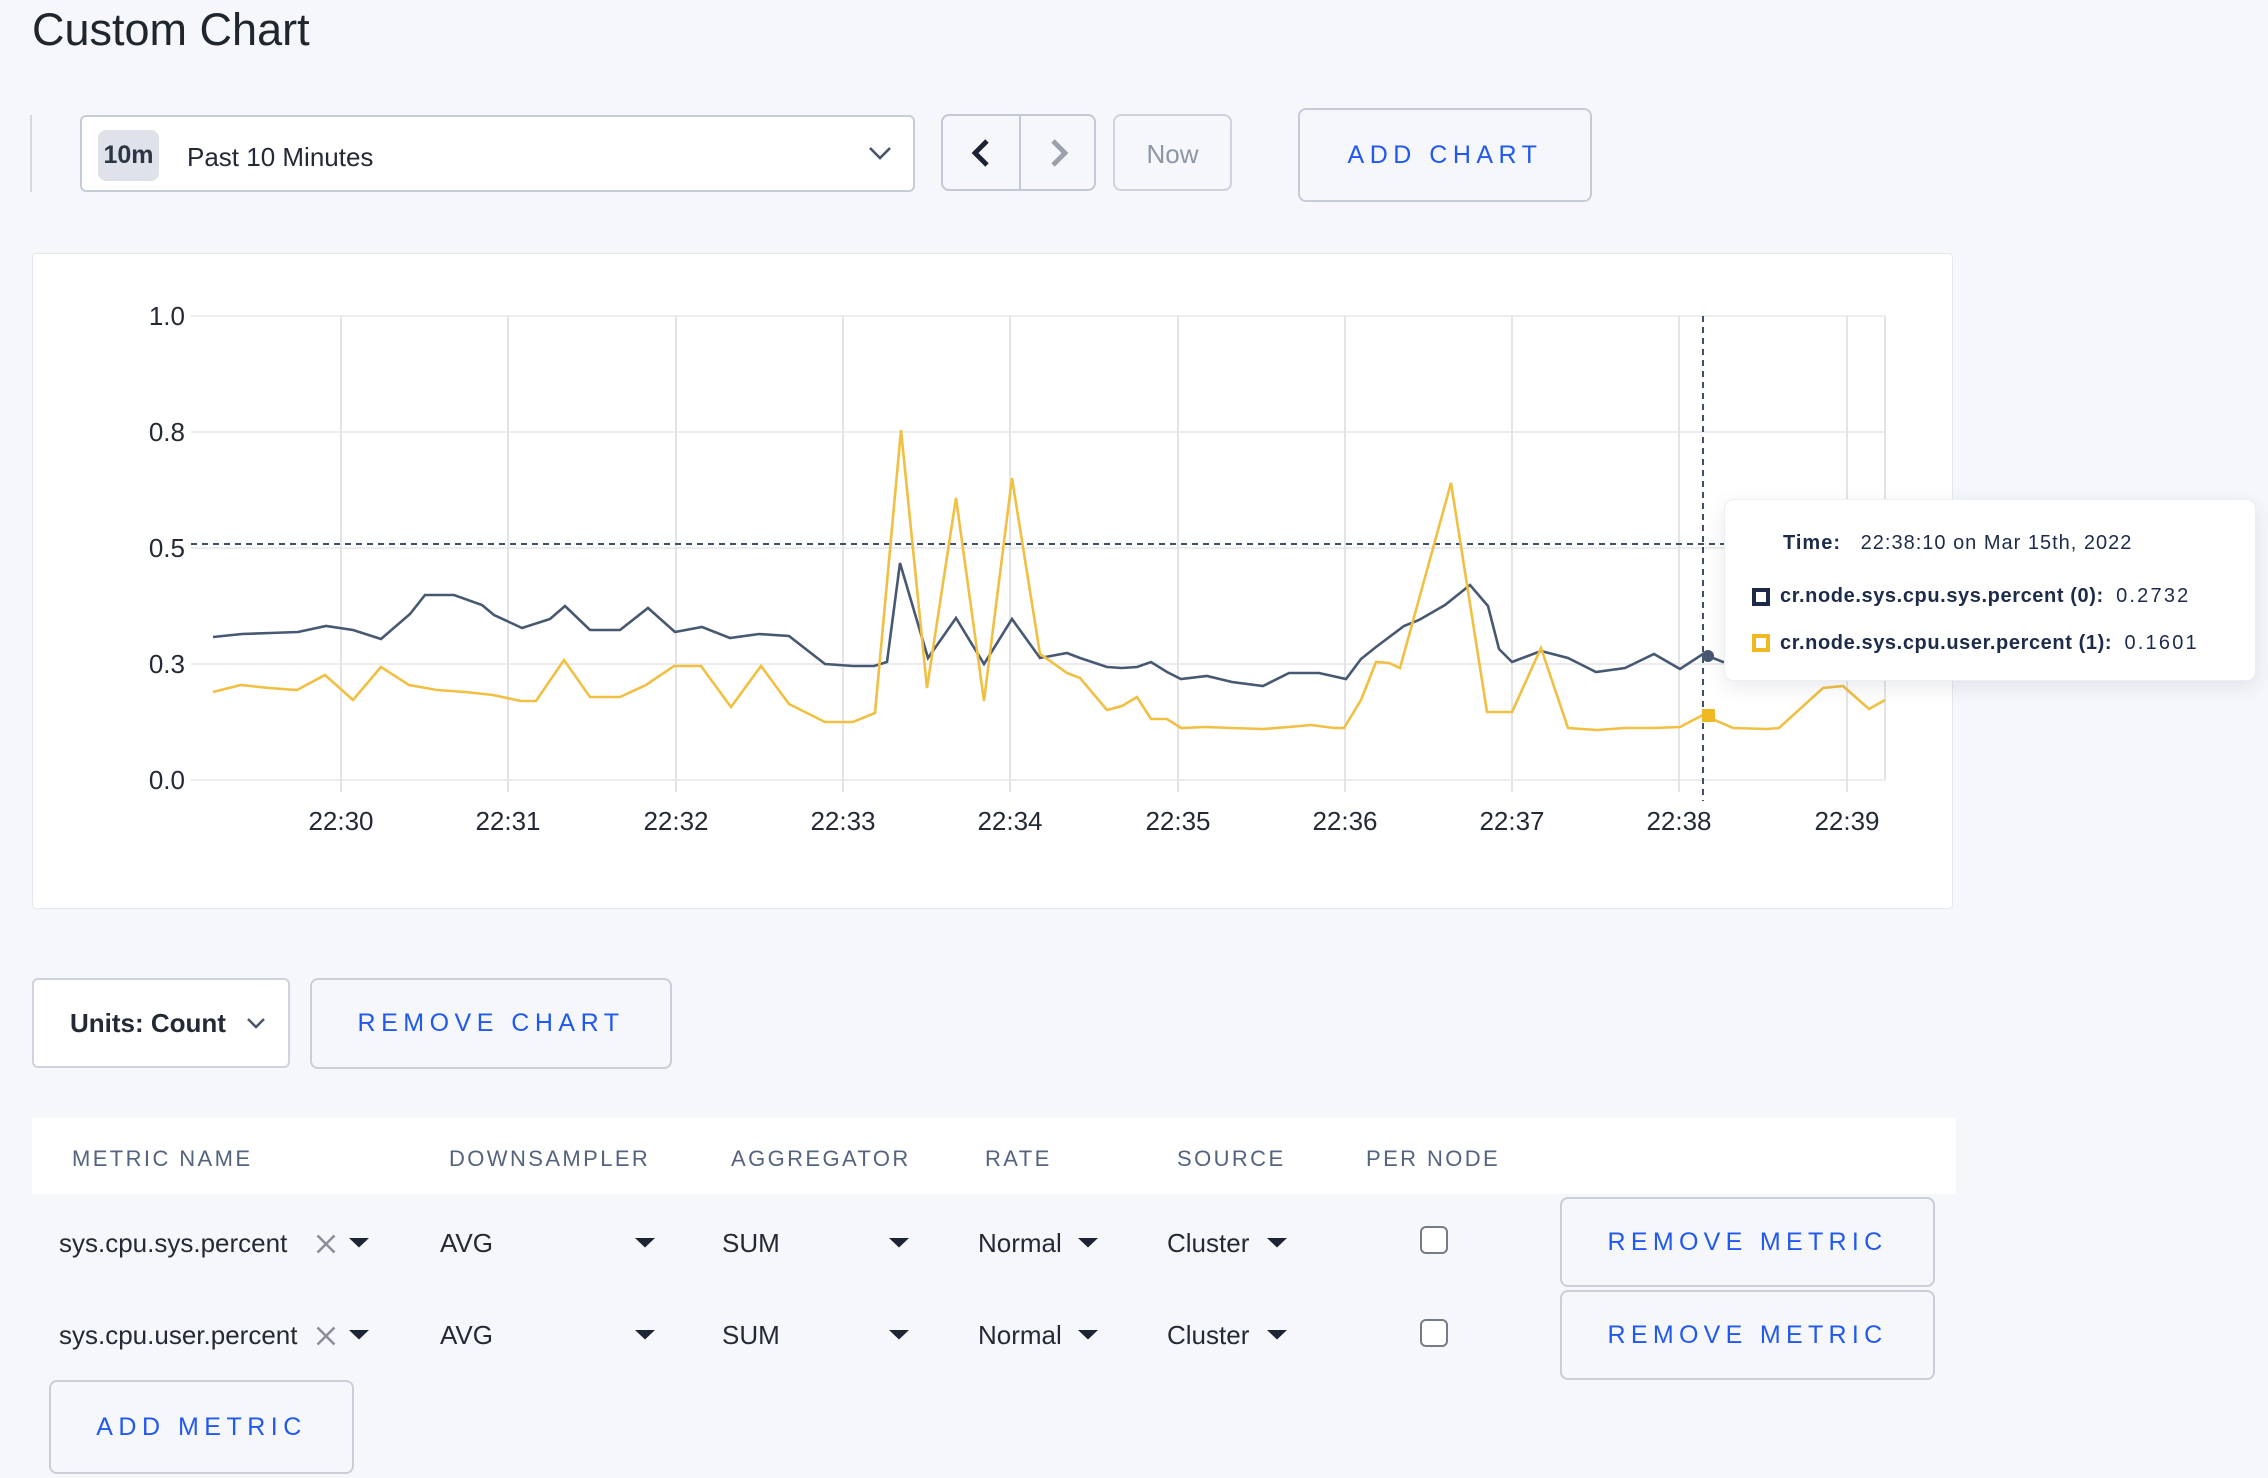 Image resolution: width=2268 pixels, height=1478 pixels. What do you see at coordinates (340, 821) in the screenshot?
I see `svg-text: 22:30` at bounding box center [340, 821].